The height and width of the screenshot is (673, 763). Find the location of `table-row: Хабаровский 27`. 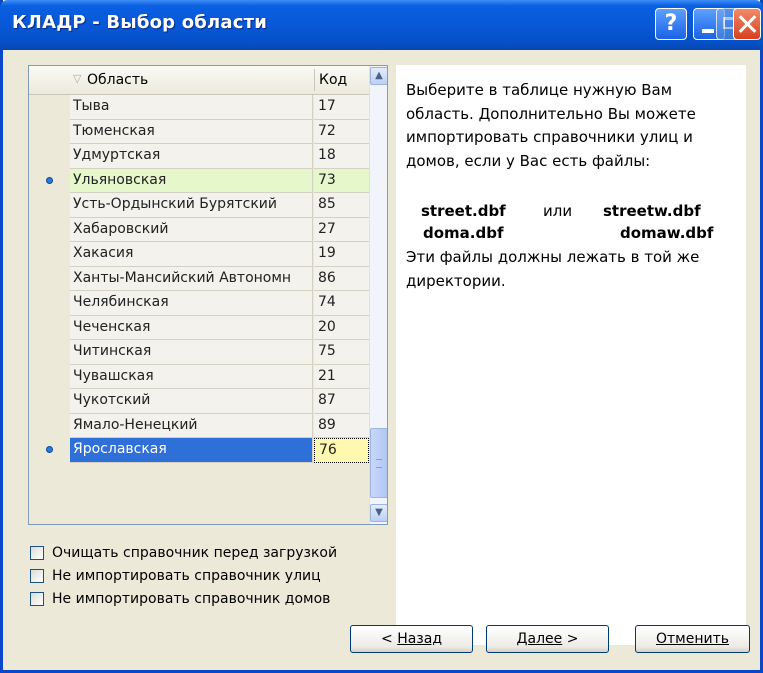

table-row: Хабаровский 27 is located at coordinates (199, 229).